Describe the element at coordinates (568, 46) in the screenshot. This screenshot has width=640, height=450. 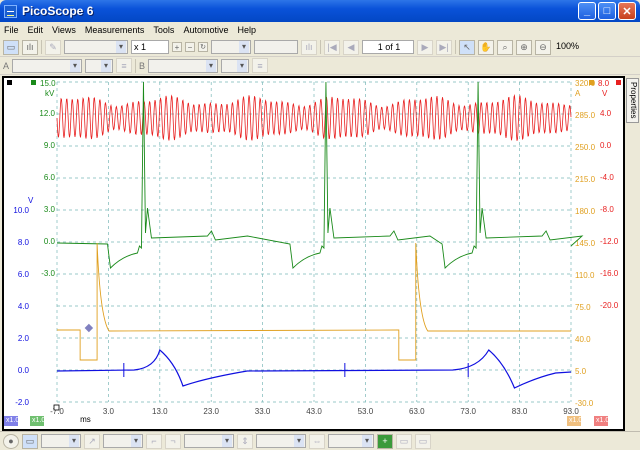
I see `zoom-level: 100%` at that location.